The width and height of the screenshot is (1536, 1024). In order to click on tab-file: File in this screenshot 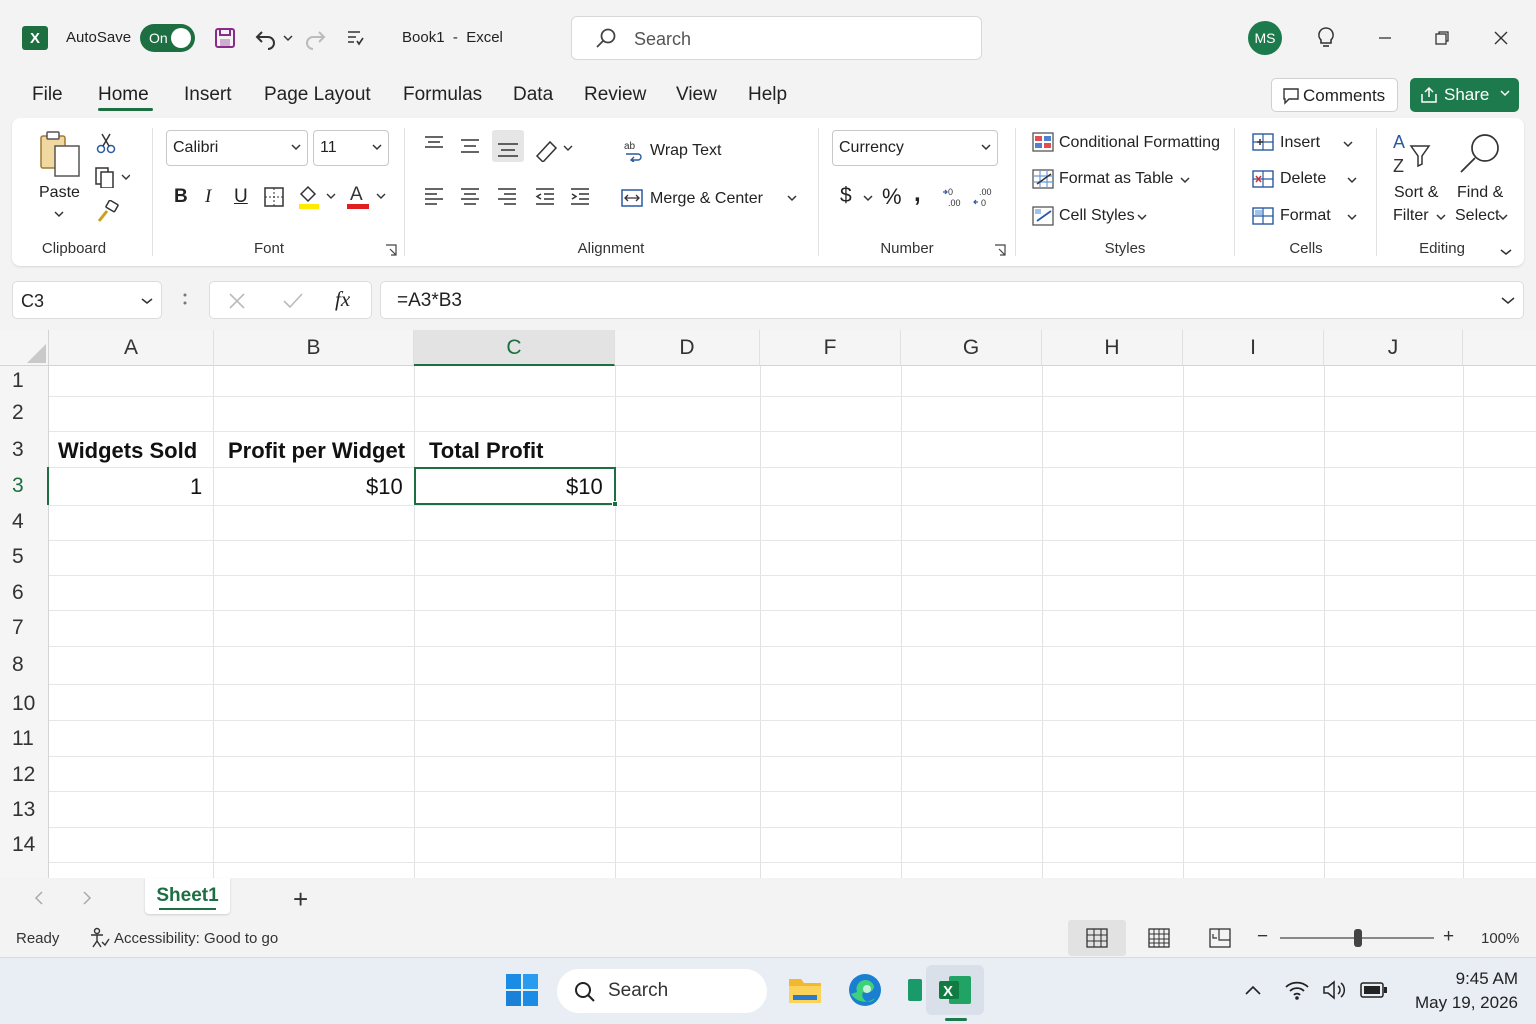, I will do `click(47, 95)`.